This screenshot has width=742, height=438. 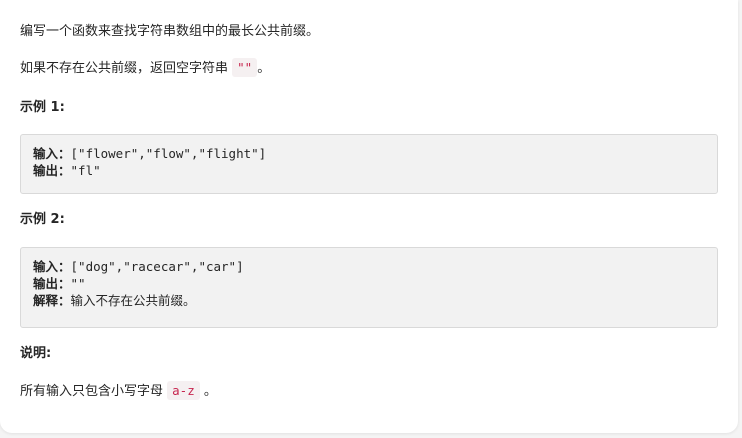 What do you see at coordinates (133, 300) in the screenshot?
I see `example-2-explain-value: 输入不存在公共前缀。` at bounding box center [133, 300].